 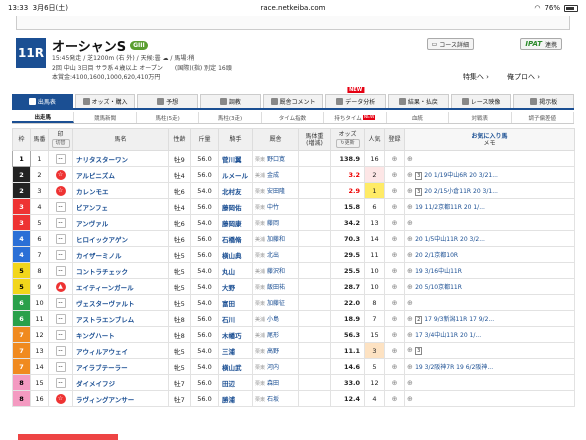 What do you see at coordinates (105, 101) in the screenshot?
I see `tab-1: オッズ・購入` at bounding box center [105, 101].